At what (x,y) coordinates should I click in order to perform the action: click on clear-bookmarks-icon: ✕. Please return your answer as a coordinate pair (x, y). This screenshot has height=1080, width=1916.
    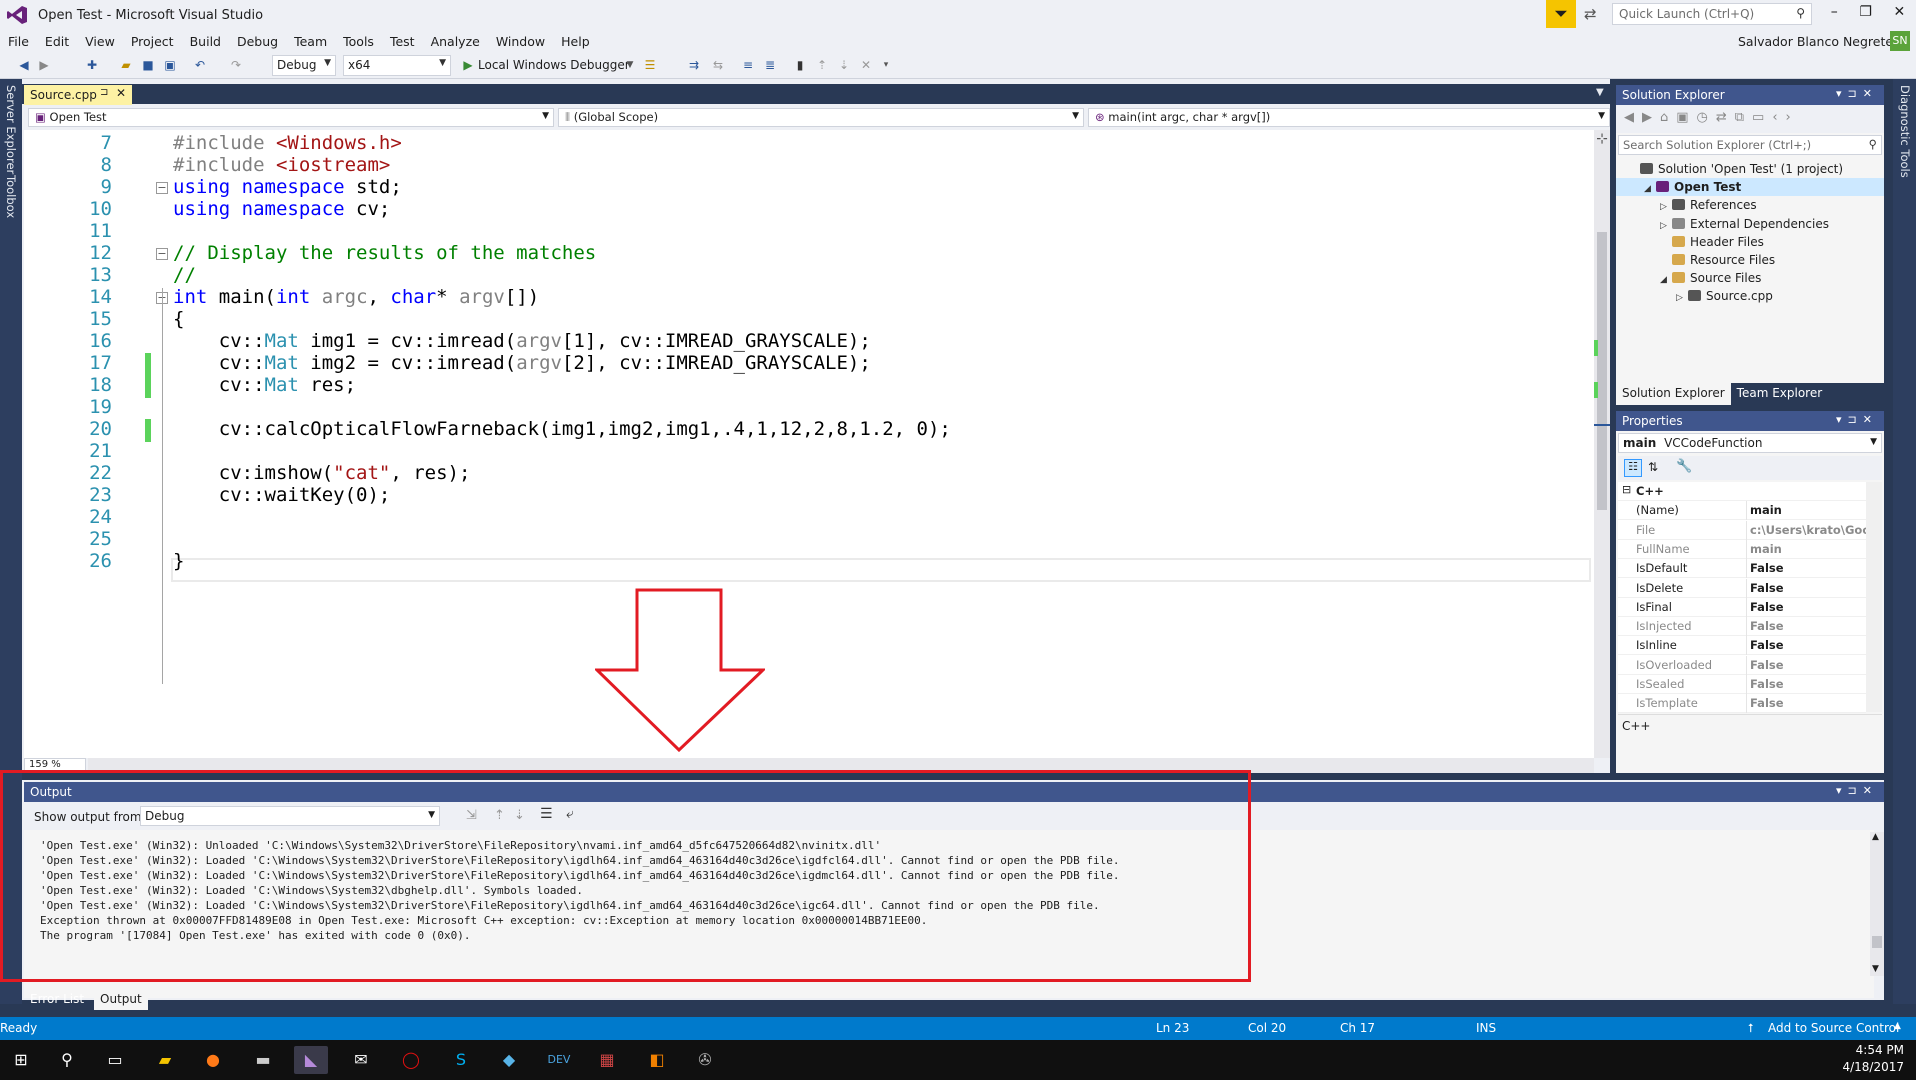
    Looking at the image, I should click on (866, 65).